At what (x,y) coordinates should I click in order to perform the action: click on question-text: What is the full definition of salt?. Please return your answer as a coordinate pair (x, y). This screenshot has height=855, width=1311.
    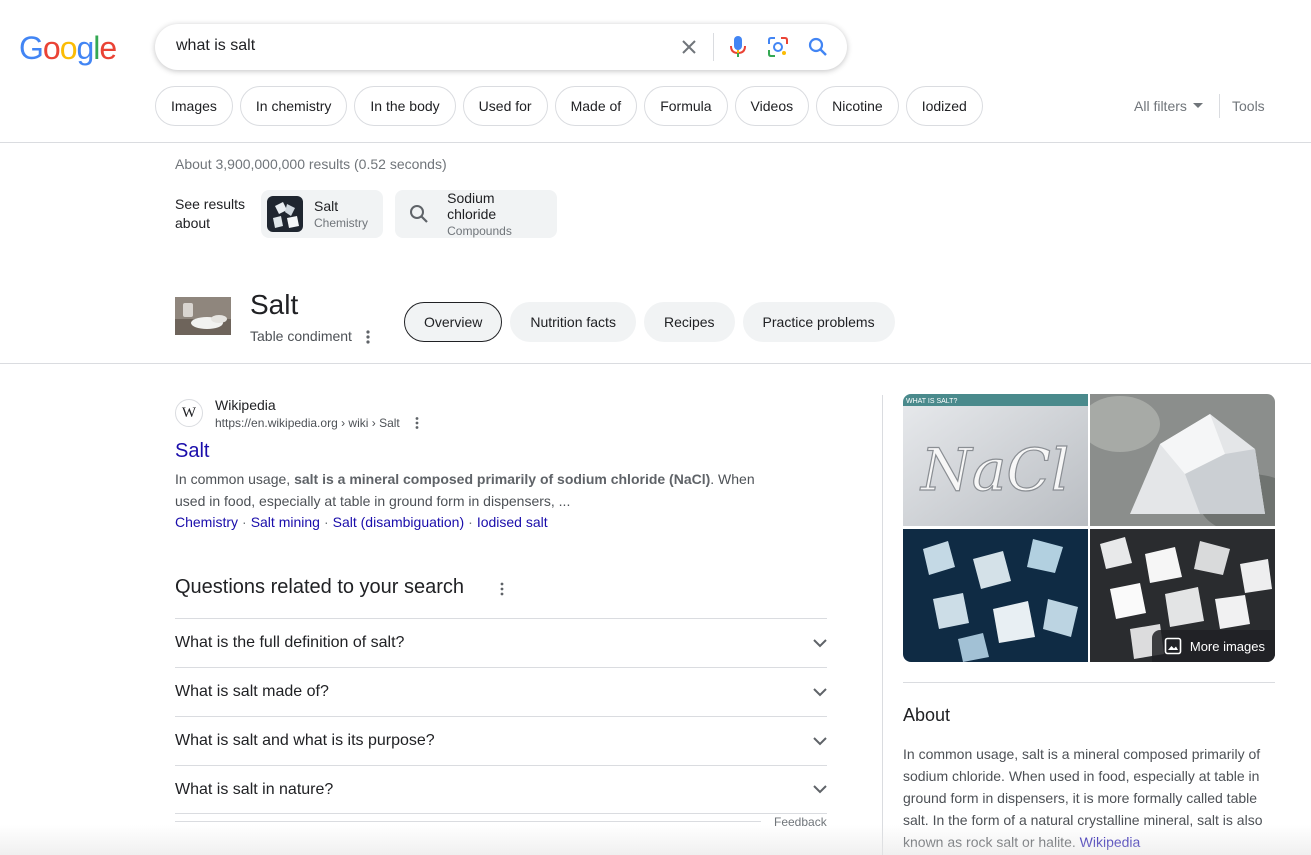
    Looking at the image, I should click on (290, 642).